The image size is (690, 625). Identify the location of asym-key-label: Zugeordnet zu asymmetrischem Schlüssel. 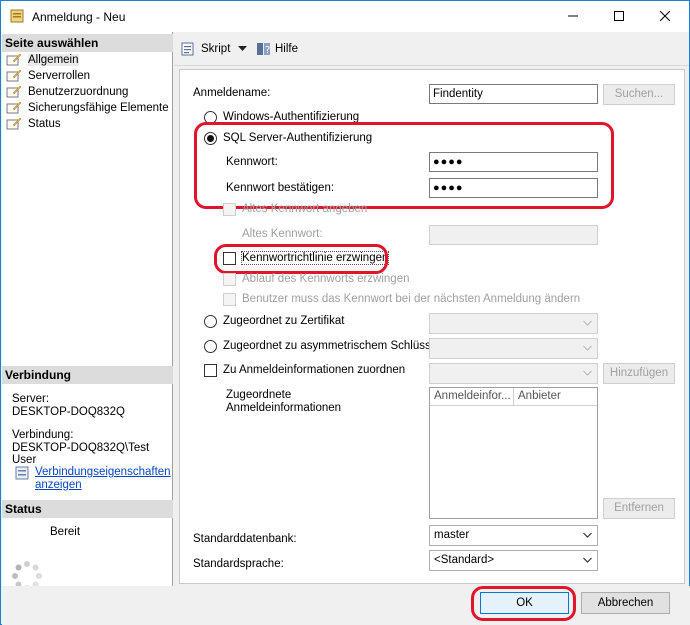
(331, 346).